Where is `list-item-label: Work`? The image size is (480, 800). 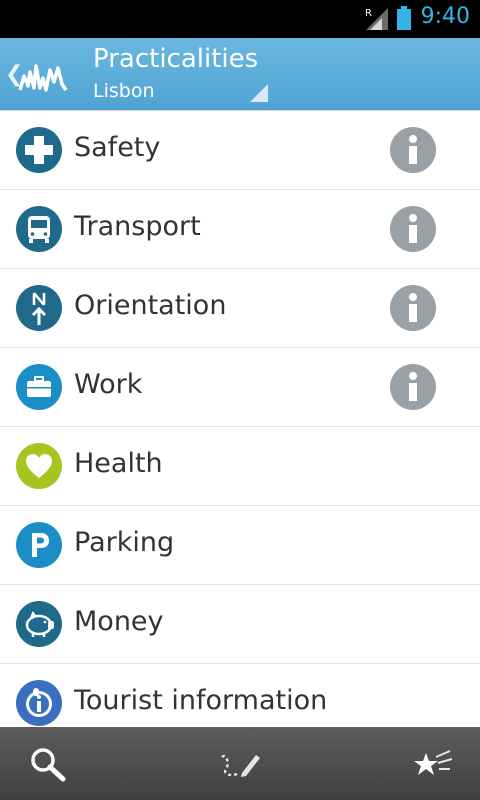 list-item-label: Work is located at coordinates (108, 384).